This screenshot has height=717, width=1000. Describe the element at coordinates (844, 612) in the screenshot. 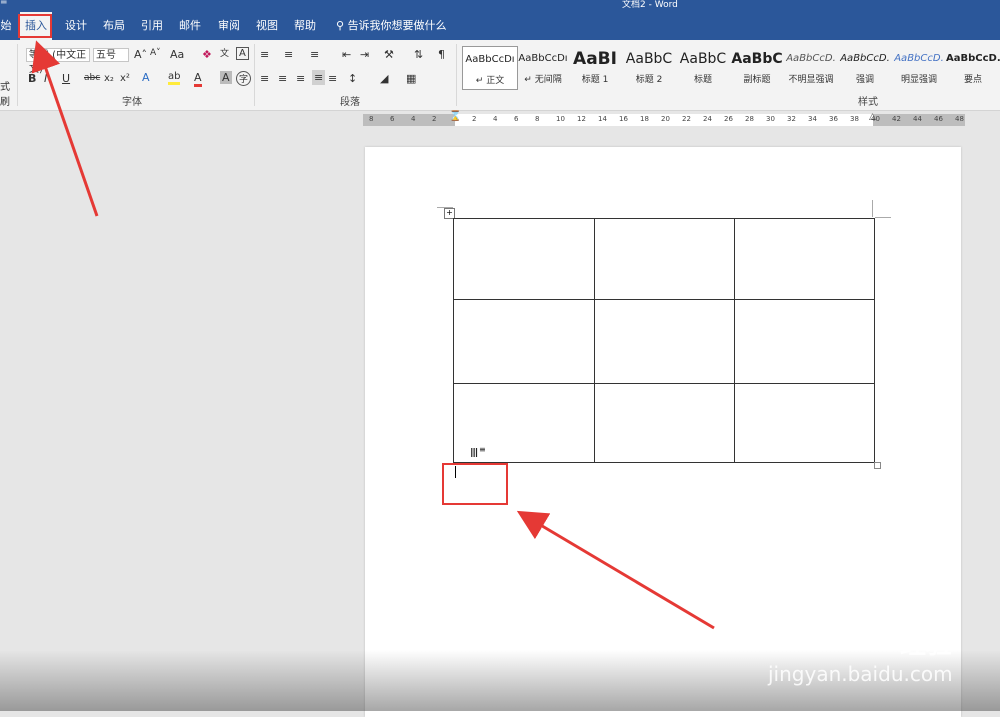

I see `paw-icon: ✿` at that location.